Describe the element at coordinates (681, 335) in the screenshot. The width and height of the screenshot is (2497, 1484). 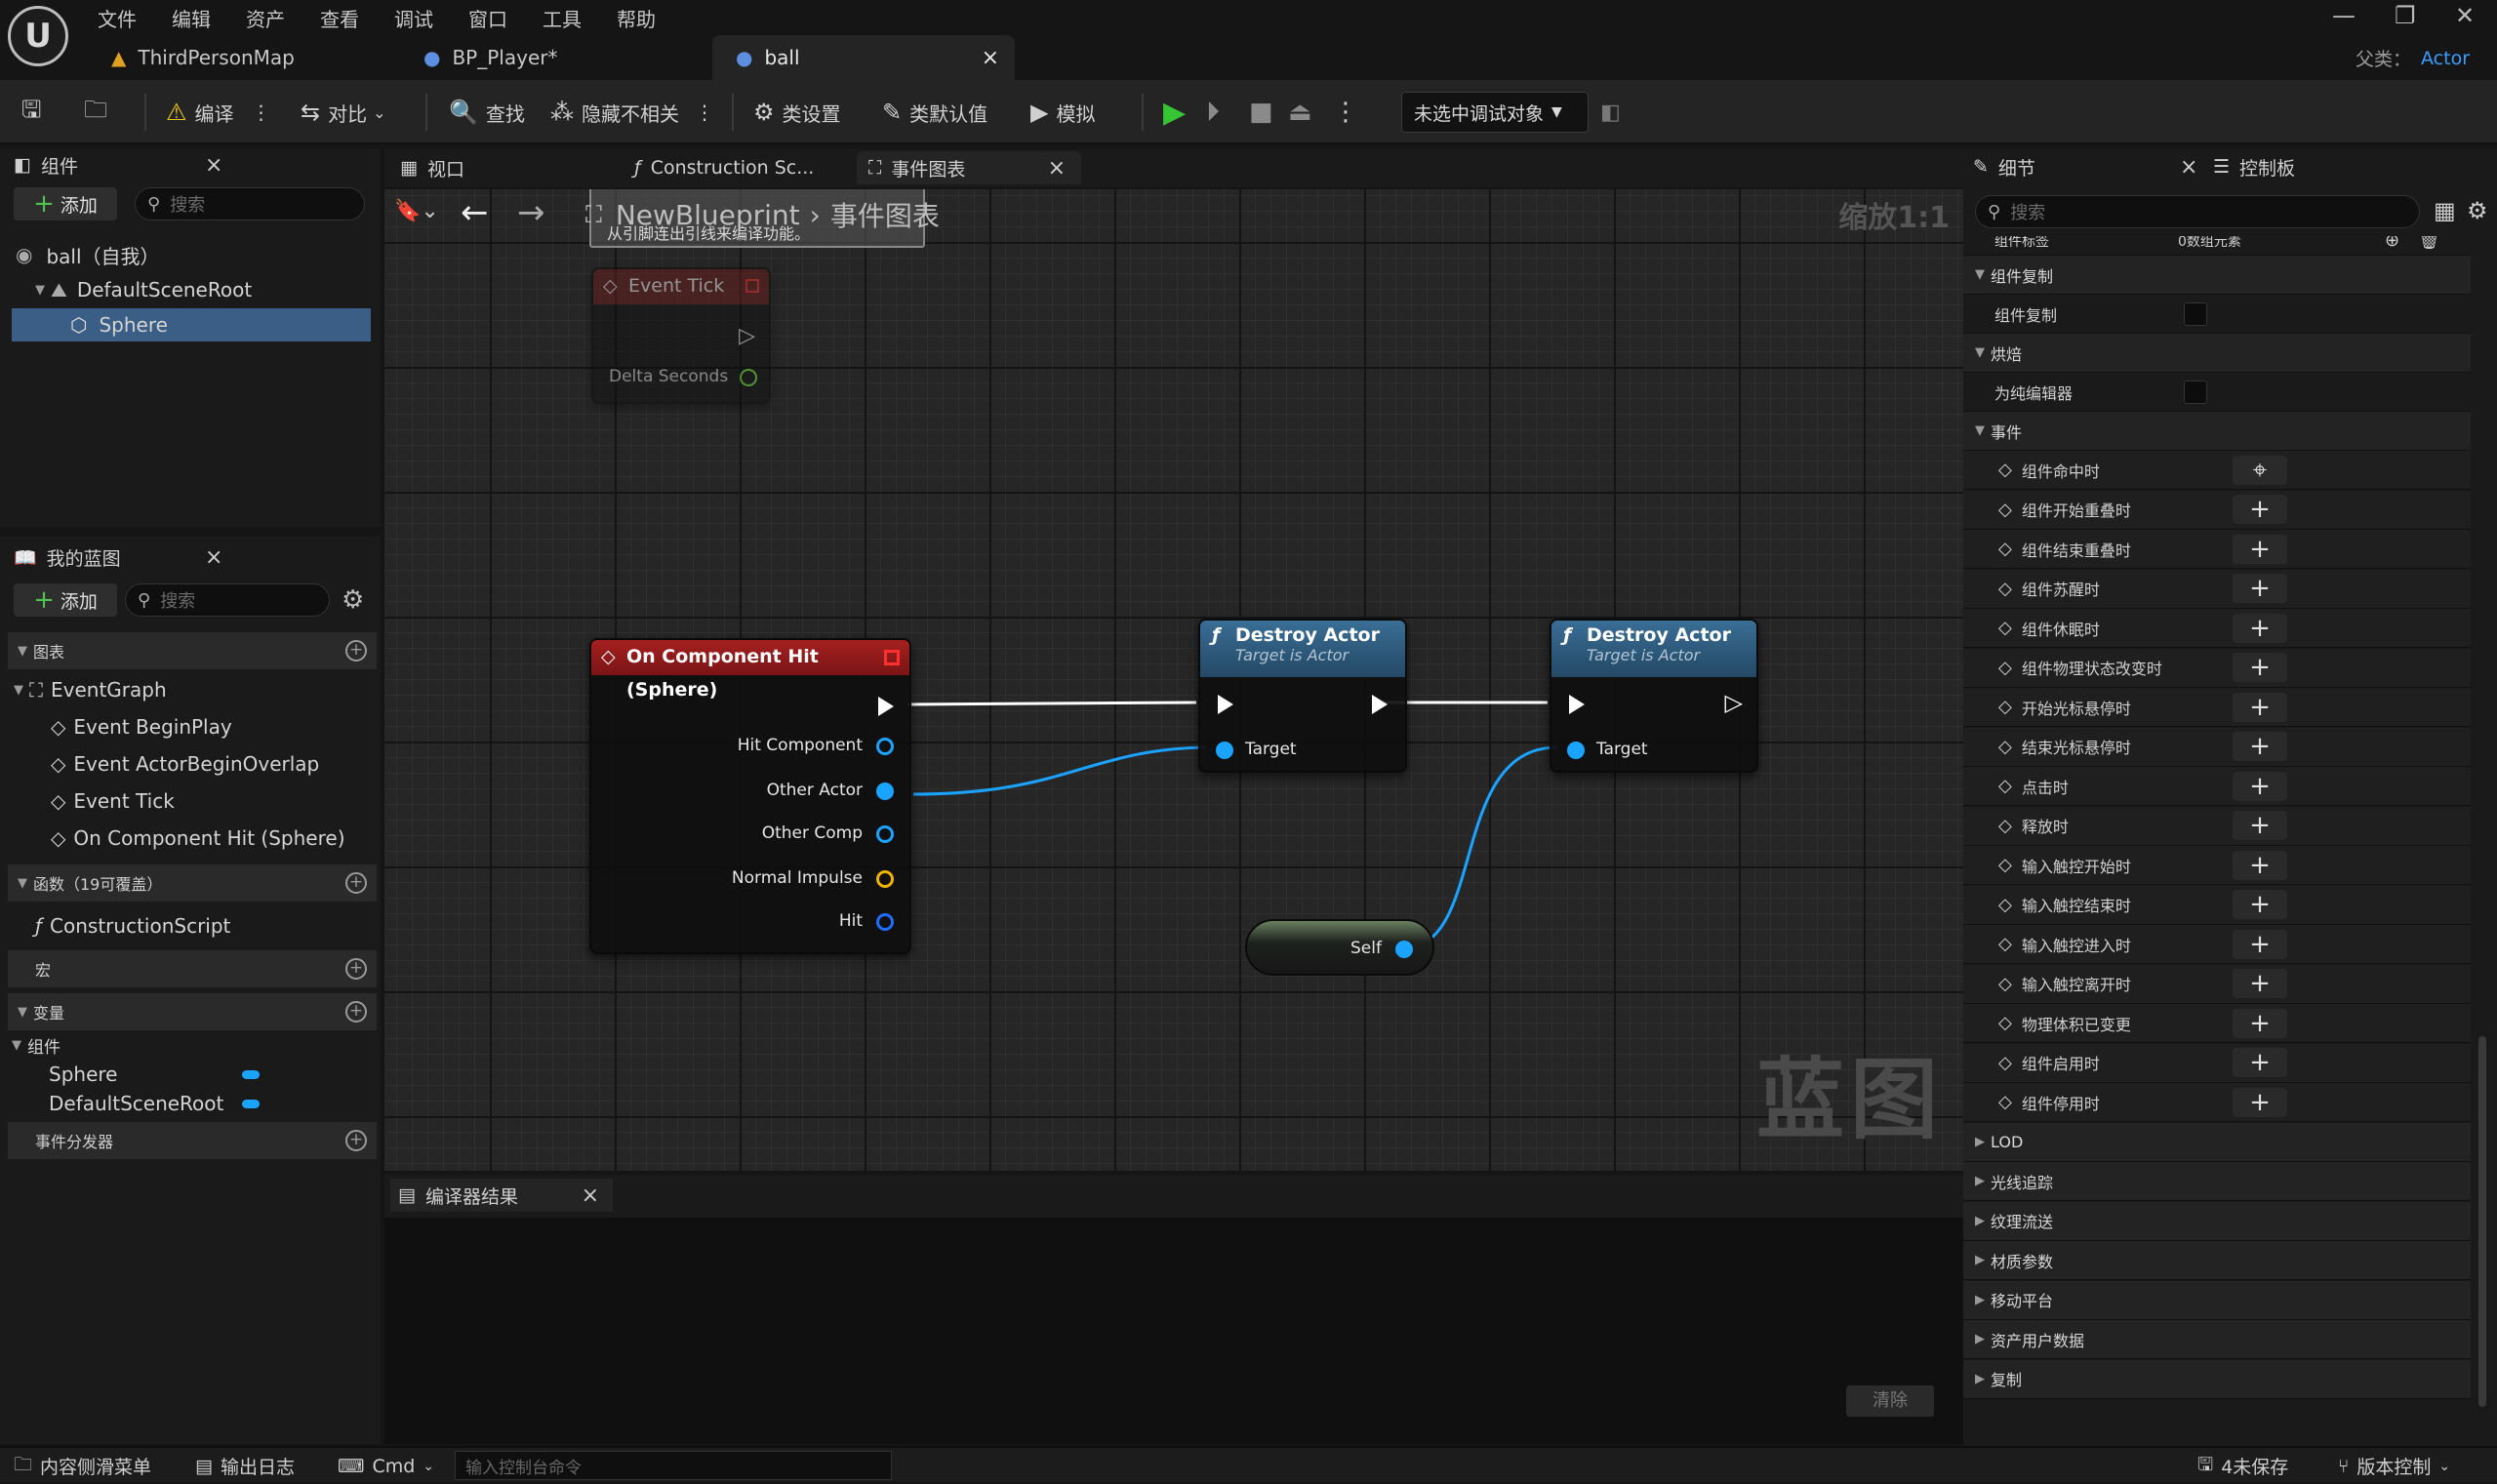
I see `event-tick-node: ◇ Event Tick ▷ Delta Seconds` at that location.